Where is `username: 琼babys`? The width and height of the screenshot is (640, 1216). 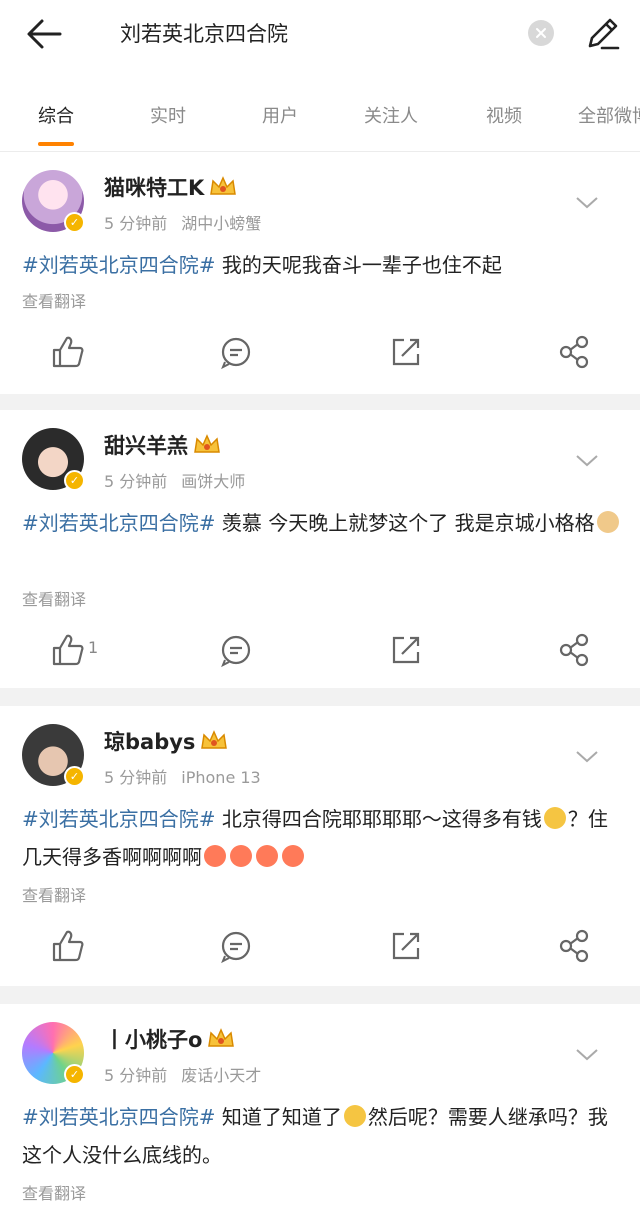 username: 琼babys is located at coordinates (166, 741).